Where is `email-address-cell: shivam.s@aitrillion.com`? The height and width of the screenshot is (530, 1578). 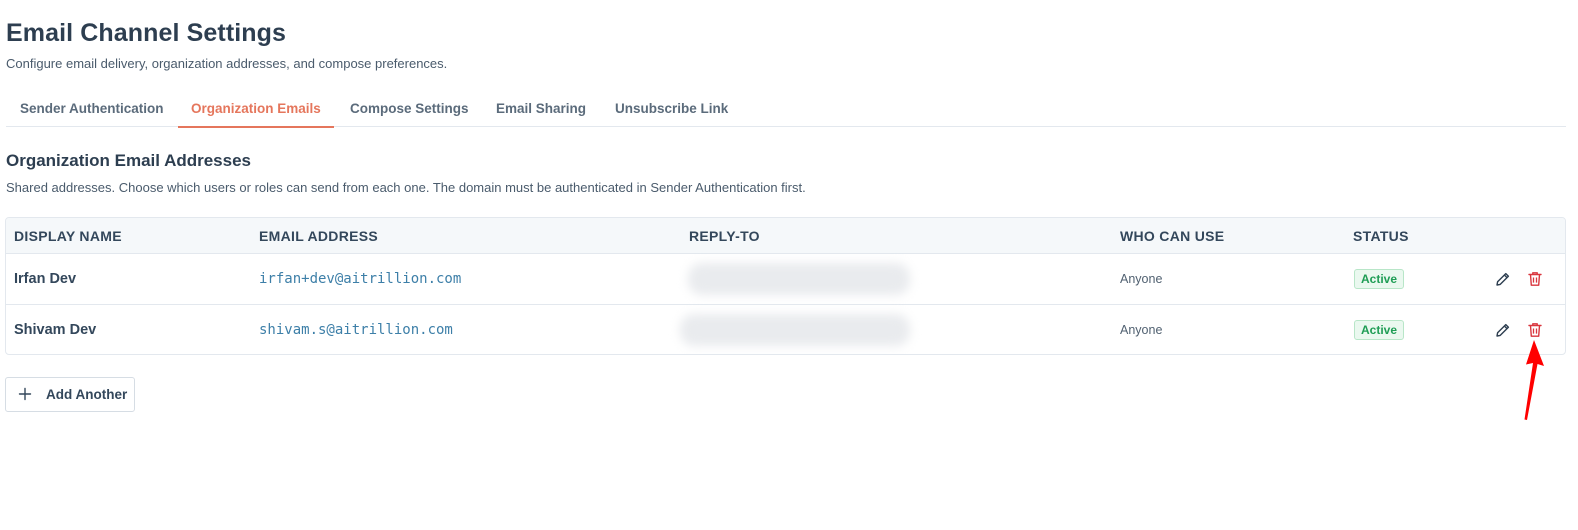 email-address-cell: shivam.s@aitrillion.com is located at coordinates (356, 329).